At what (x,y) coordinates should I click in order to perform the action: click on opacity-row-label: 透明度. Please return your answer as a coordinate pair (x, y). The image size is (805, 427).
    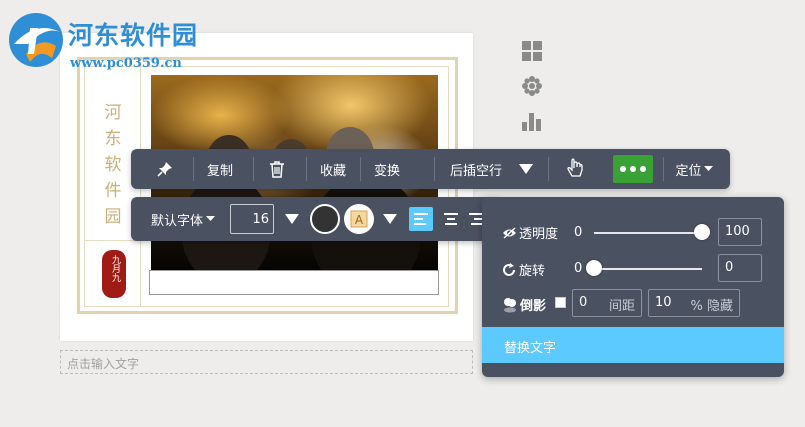
    Looking at the image, I should click on (530, 232).